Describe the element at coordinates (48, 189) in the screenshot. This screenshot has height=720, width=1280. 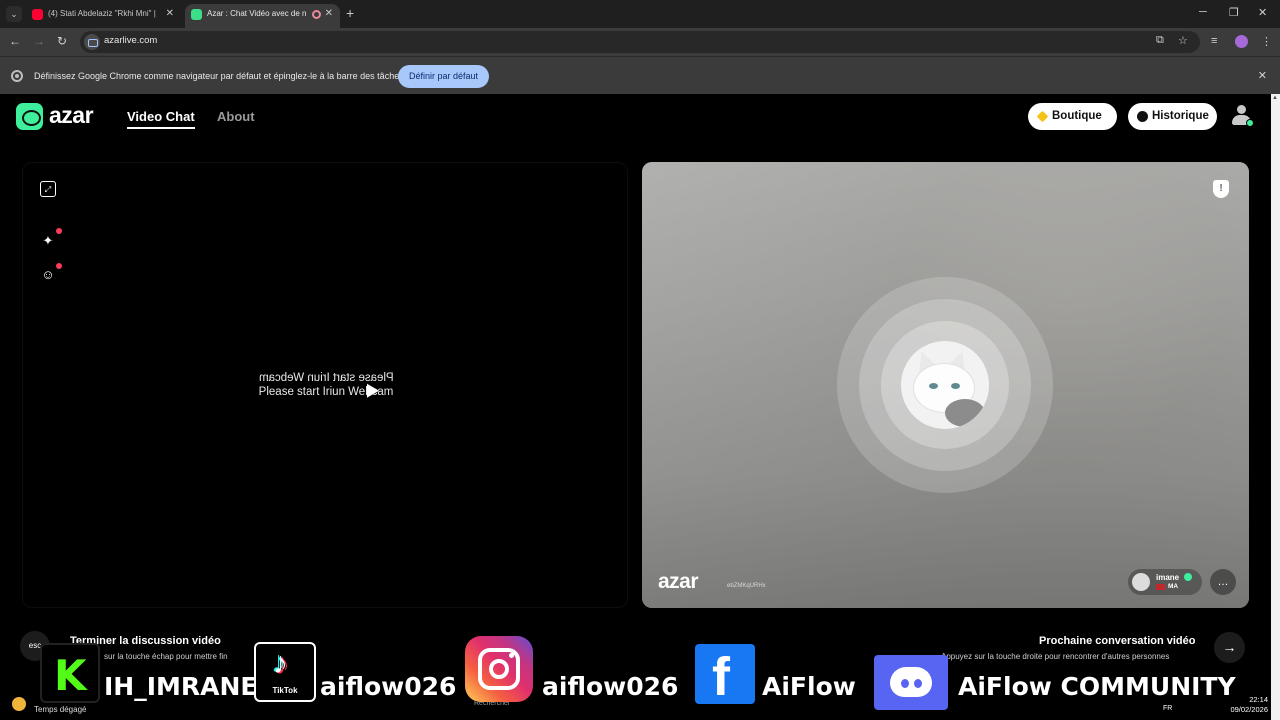
I see `fullscreen-icon: ⤢` at that location.